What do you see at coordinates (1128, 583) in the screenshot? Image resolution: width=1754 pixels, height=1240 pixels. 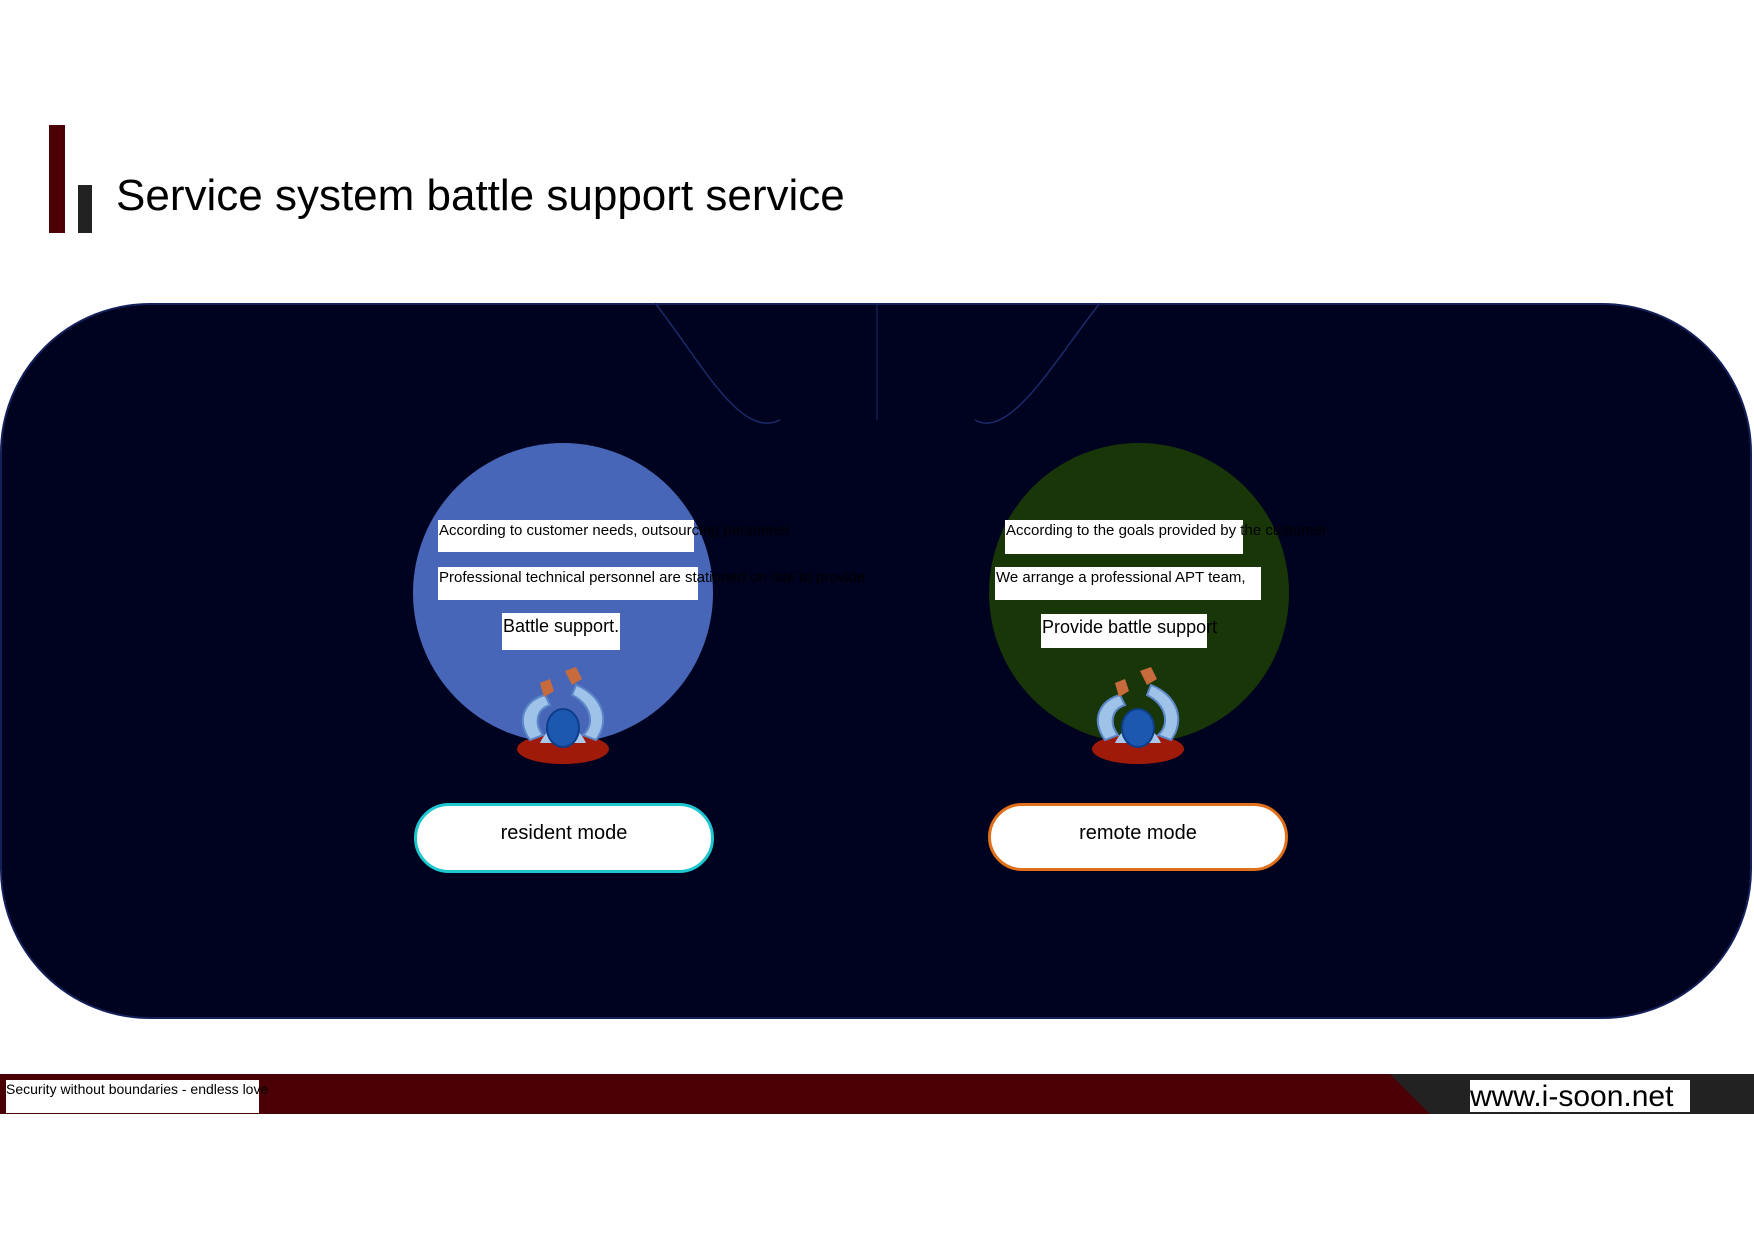 I see `remote-line-2: We arrange a professional APT team,` at bounding box center [1128, 583].